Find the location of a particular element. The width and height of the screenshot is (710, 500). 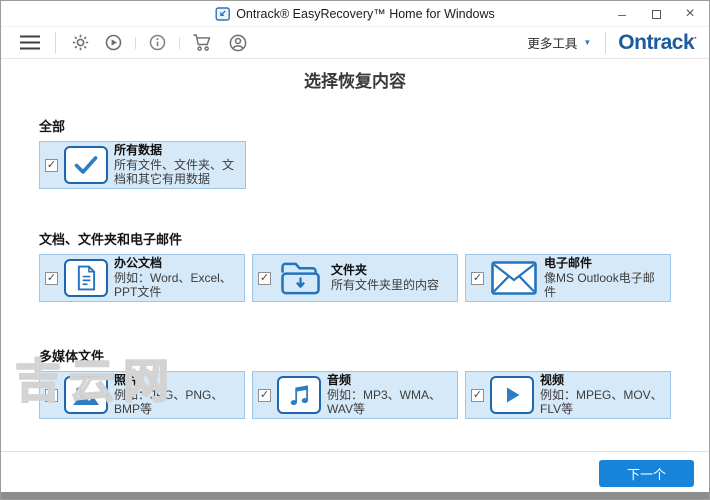

checkbox-video: ✓ is located at coordinates (477, 395).